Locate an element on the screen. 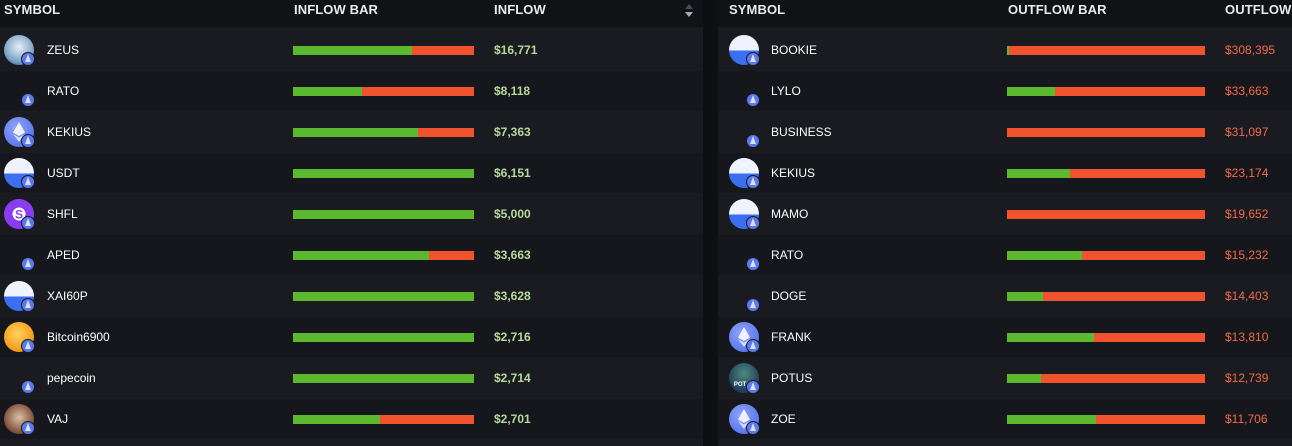 This screenshot has width=1292, height=446. token-symbol: DOGE is located at coordinates (788, 296).